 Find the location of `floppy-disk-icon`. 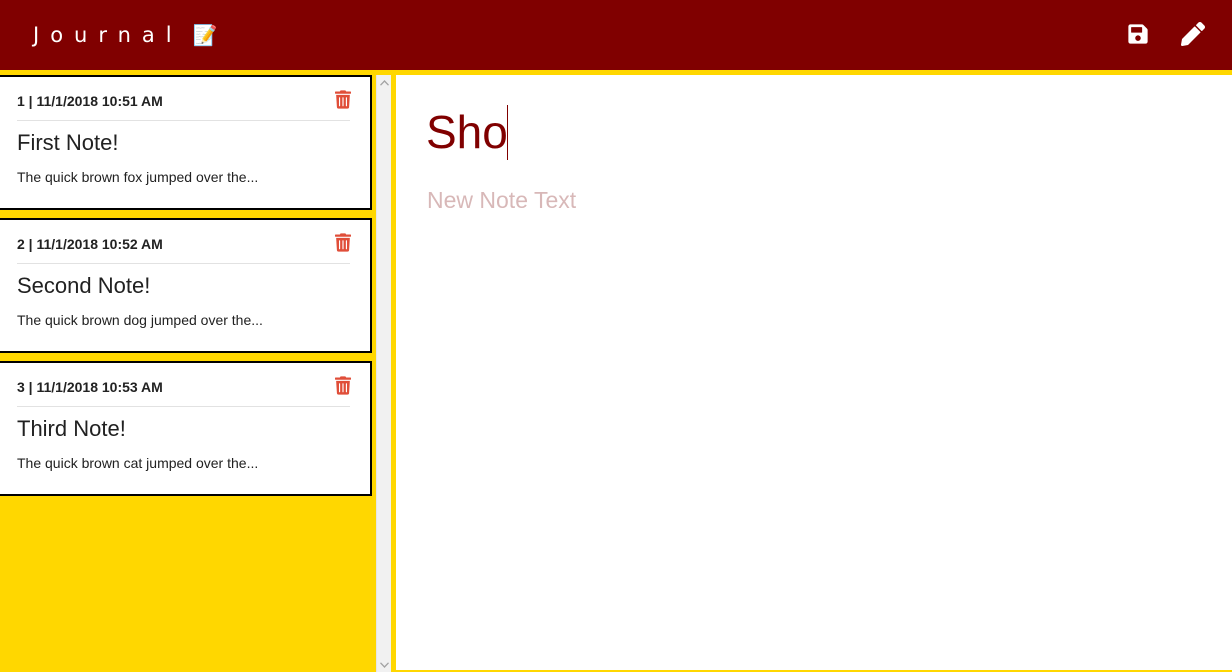

floppy-disk-icon is located at coordinates (1138, 34).